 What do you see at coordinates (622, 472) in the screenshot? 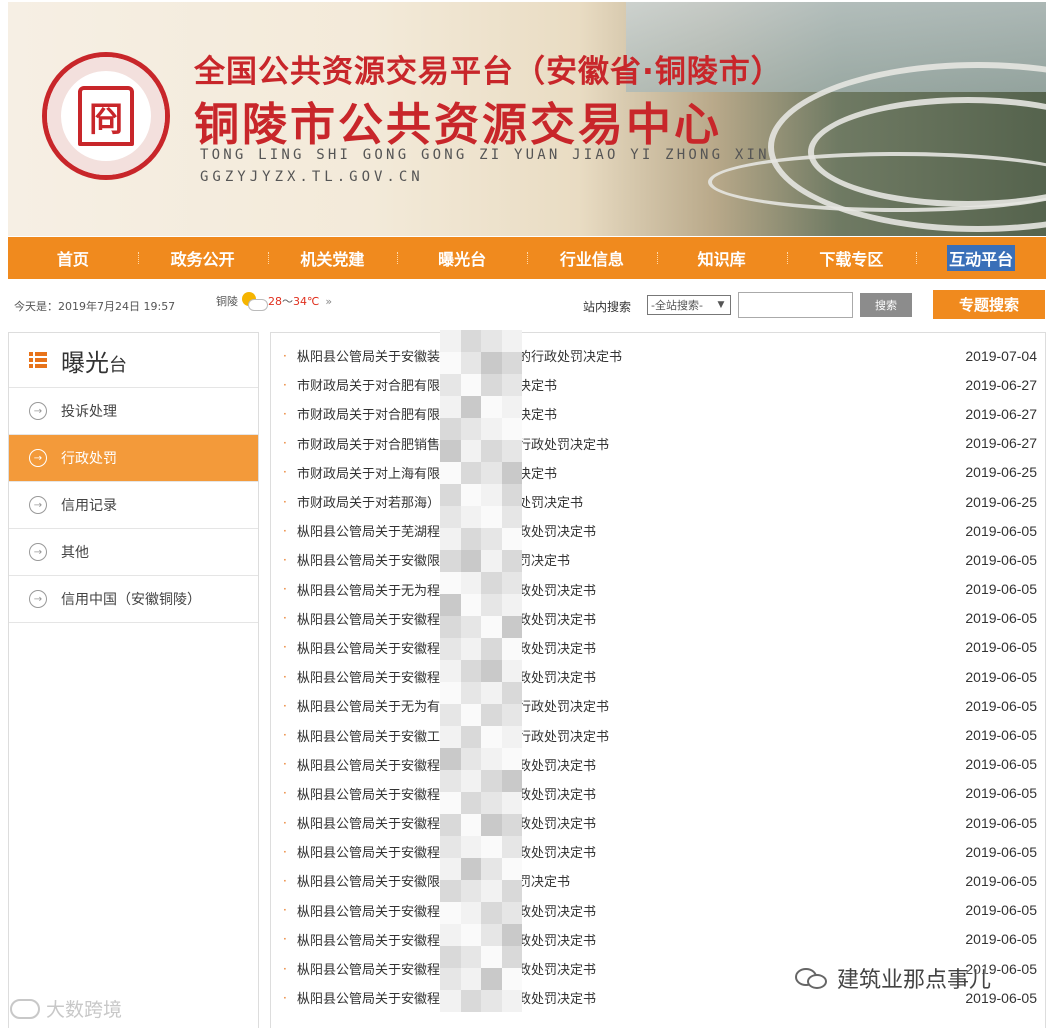
I see `list-item-title-link: 市财政局关于对上海有限公司行政处罚决定书` at bounding box center [622, 472].